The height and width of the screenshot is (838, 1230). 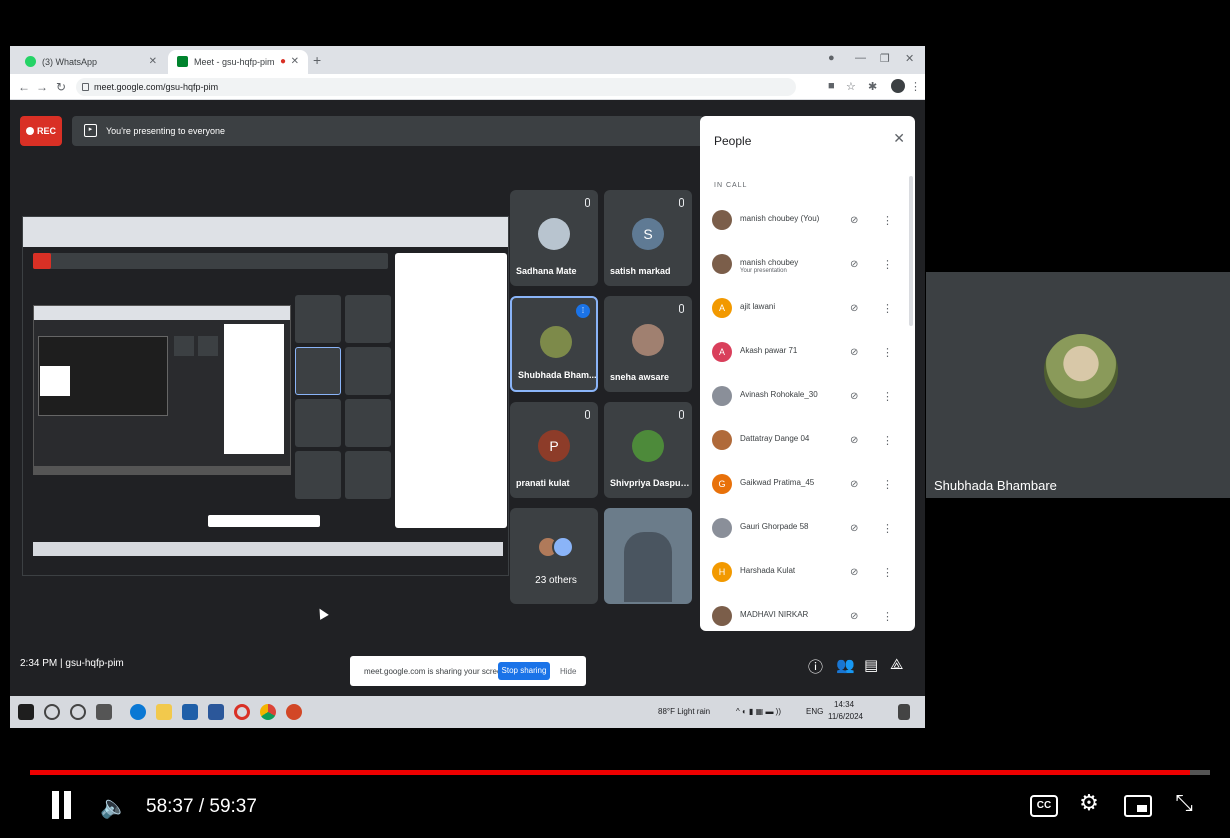 I want to click on info-icon: ⓘ, so click(x=815, y=666).